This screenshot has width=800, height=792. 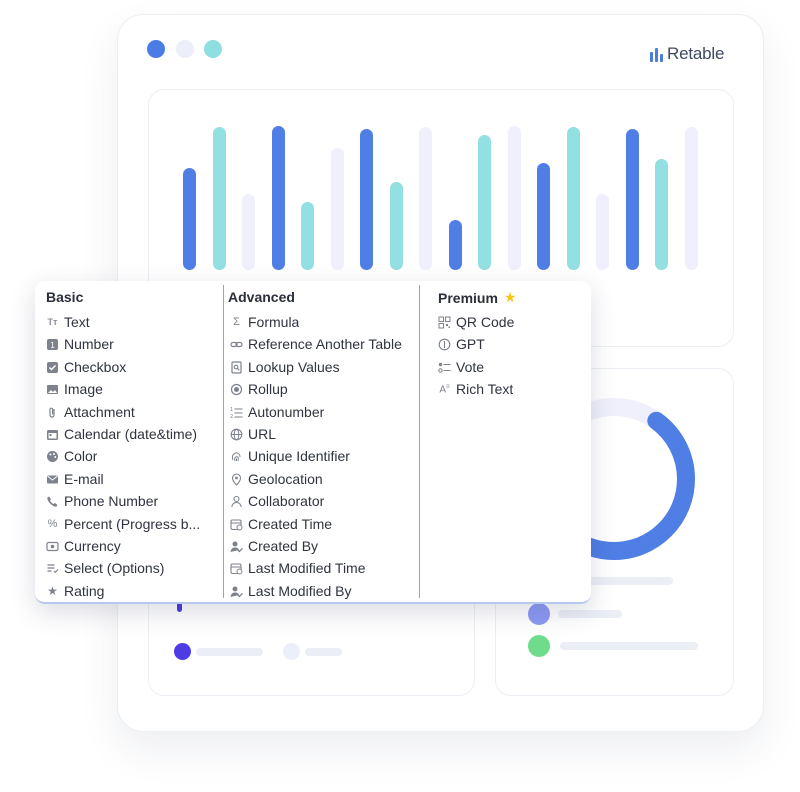 I want to click on window-dot-lavender, so click(x=185, y=49).